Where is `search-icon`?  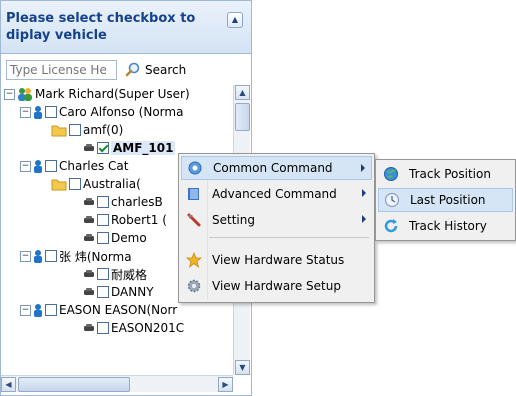 search-icon is located at coordinates (132, 69).